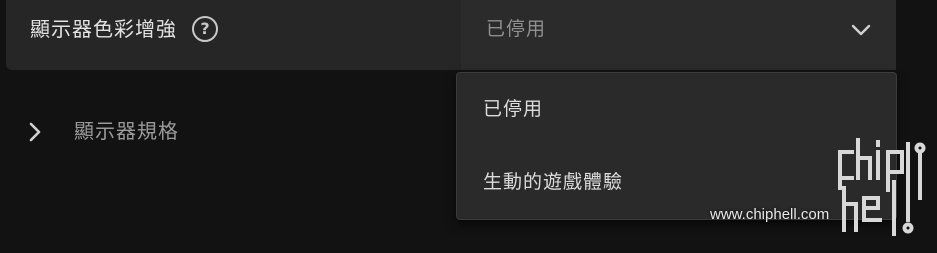 This screenshot has width=937, height=253. I want to click on dropdown-option-vivid-gaming: 生動的遊戲體驗, so click(676, 183).